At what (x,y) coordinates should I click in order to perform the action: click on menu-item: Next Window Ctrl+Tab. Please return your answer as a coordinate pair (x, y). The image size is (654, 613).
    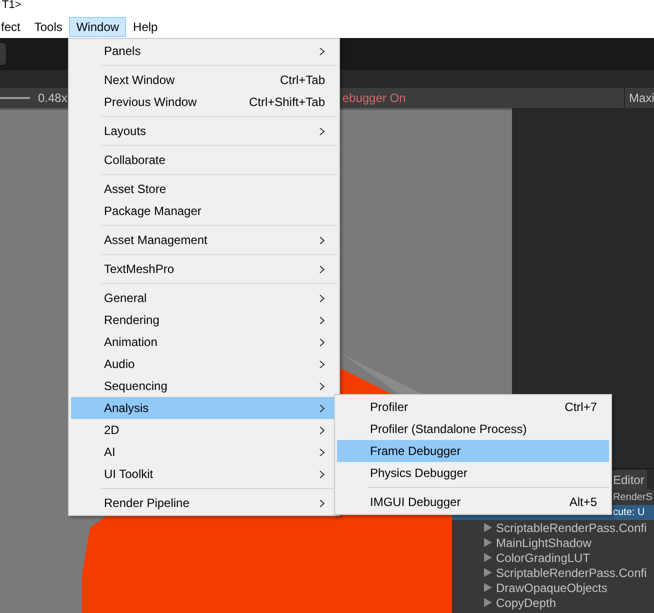
    Looking at the image, I should click on (204, 80).